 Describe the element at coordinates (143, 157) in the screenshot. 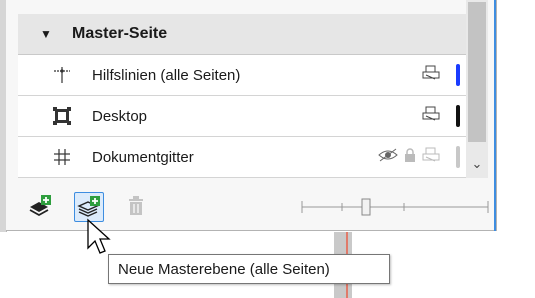

I see `layer-name: Dokumentgitter` at that location.